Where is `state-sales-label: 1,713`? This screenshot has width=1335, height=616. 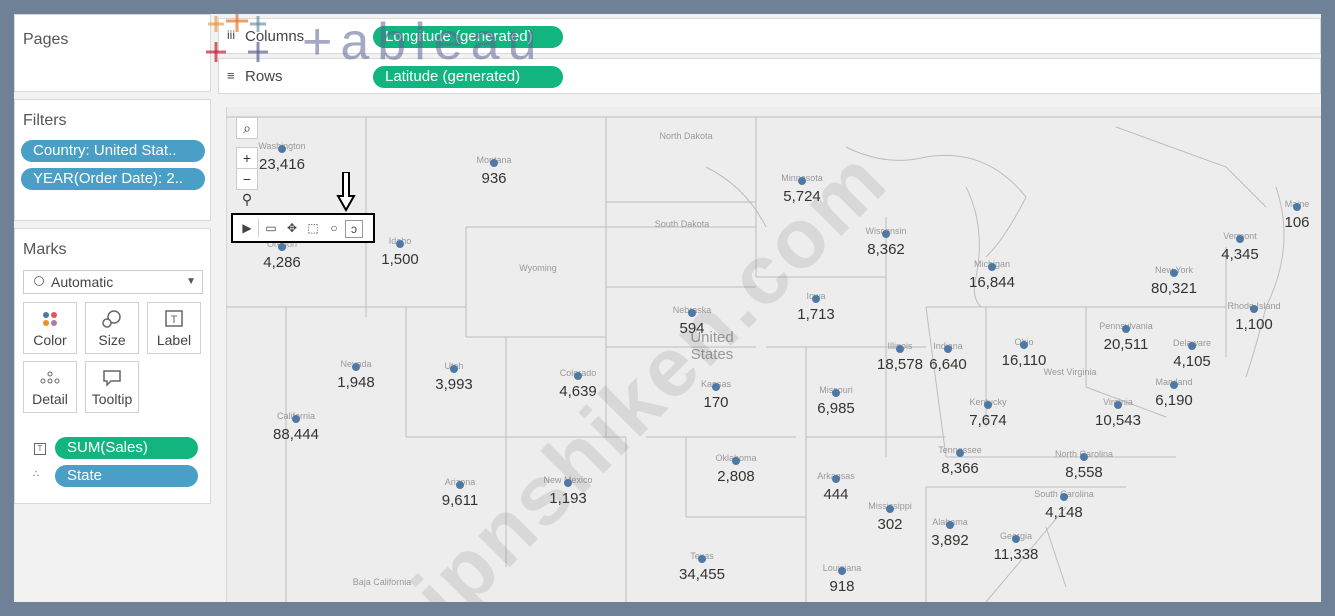 state-sales-label: 1,713 is located at coordinates (816, 314).